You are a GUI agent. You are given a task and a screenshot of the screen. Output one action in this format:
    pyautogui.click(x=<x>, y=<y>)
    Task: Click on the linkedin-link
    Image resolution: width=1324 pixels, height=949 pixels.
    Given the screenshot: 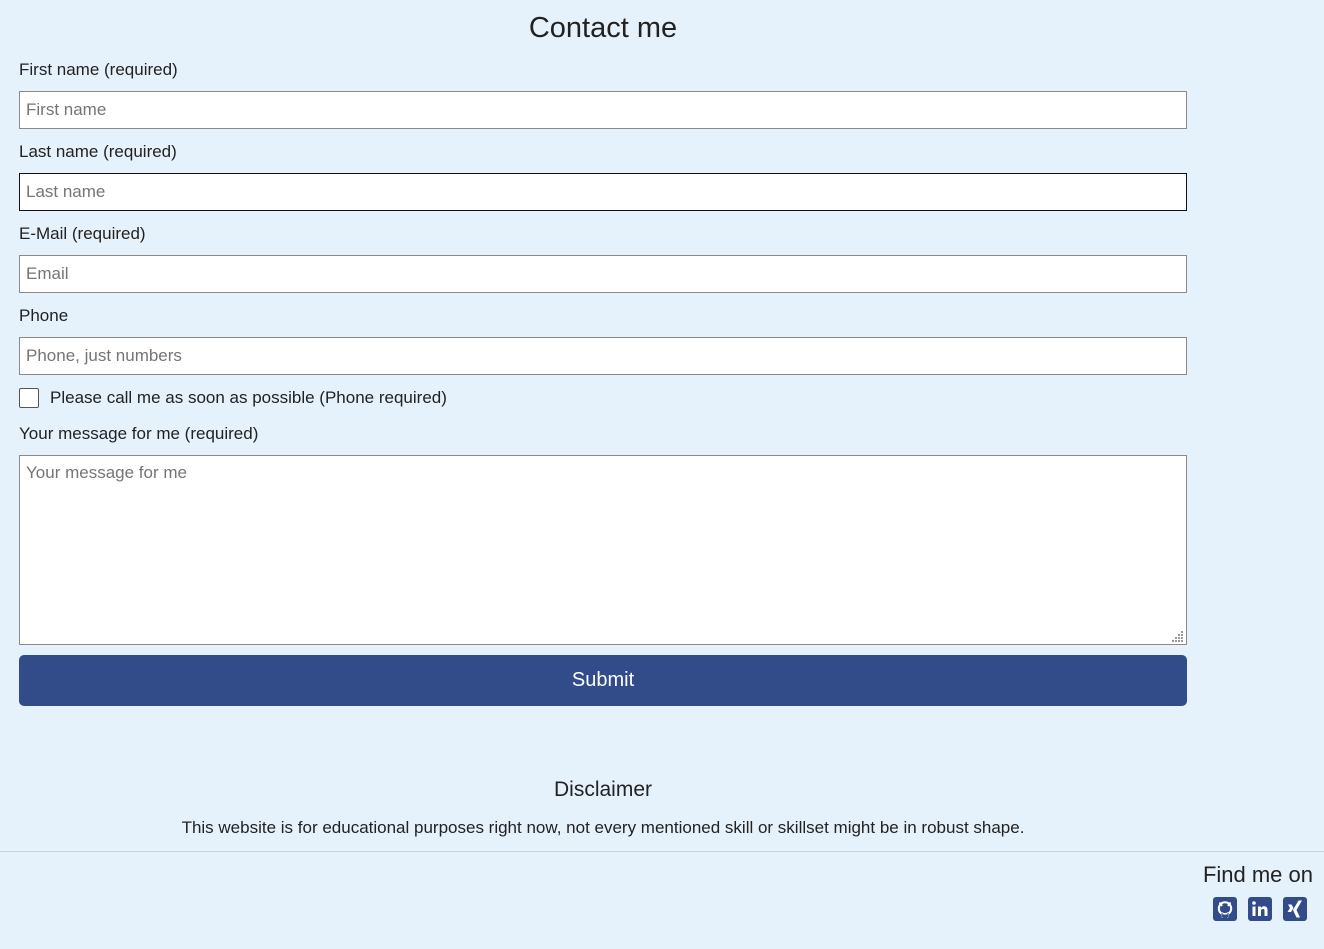 What is the action you would take?
    pyautogui.click(x=1260, y=909)
    